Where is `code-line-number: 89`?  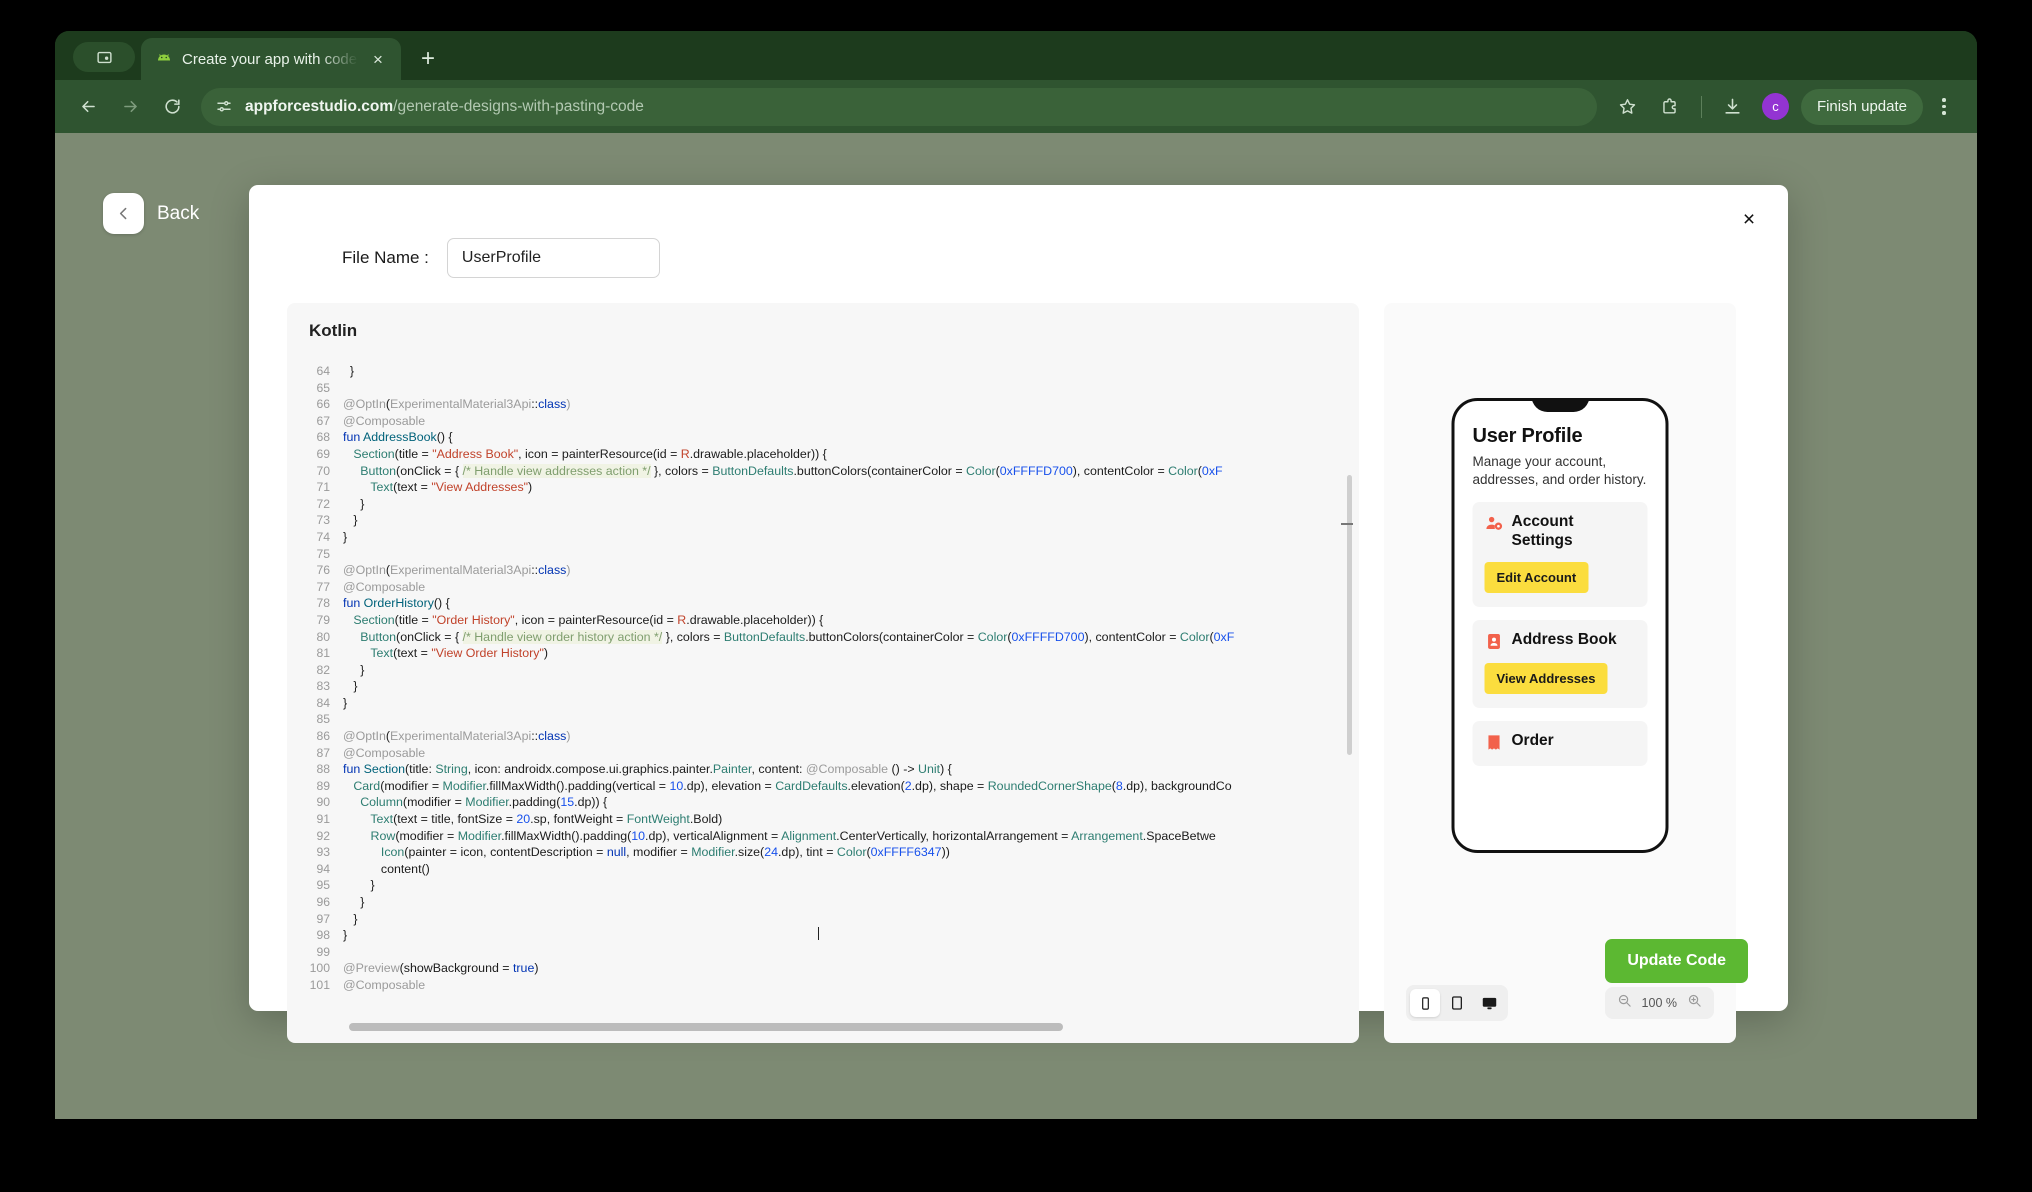 code-line-number: 89 is located at coordinates (323, 785).